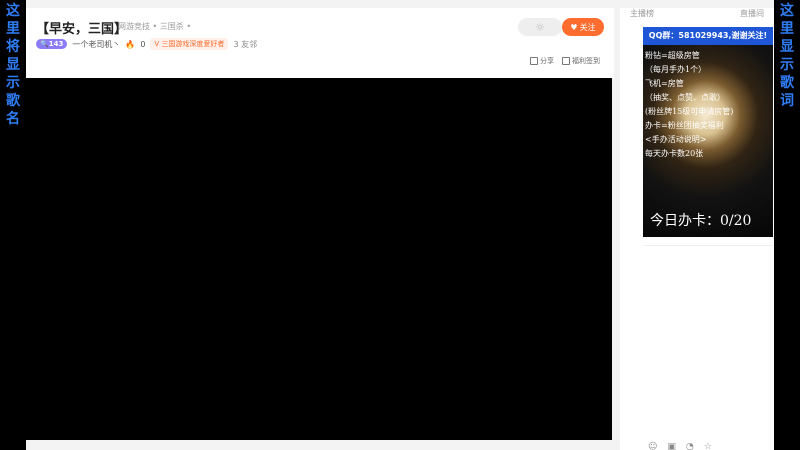 This screenshot has width=800, height=450. What do you see at coordinates (674, 153) in the screenshot?
I see `rule-line: 每天办卡数20张` at bounding box center [674, 153].